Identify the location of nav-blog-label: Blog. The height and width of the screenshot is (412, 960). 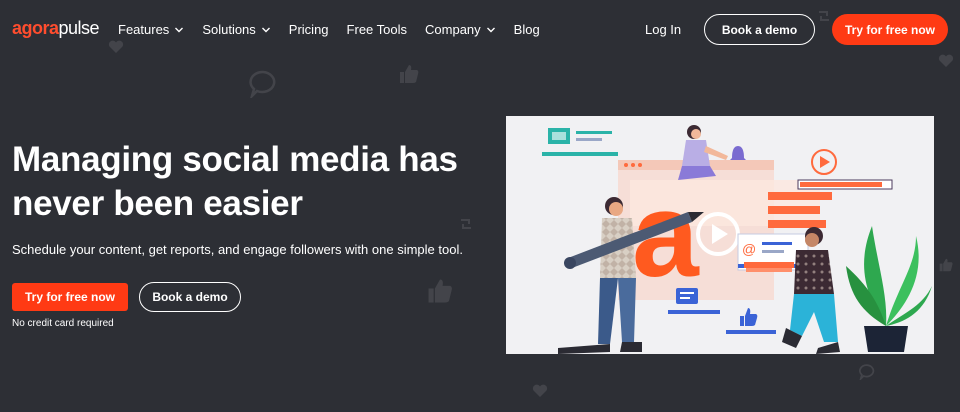
(526, 29).